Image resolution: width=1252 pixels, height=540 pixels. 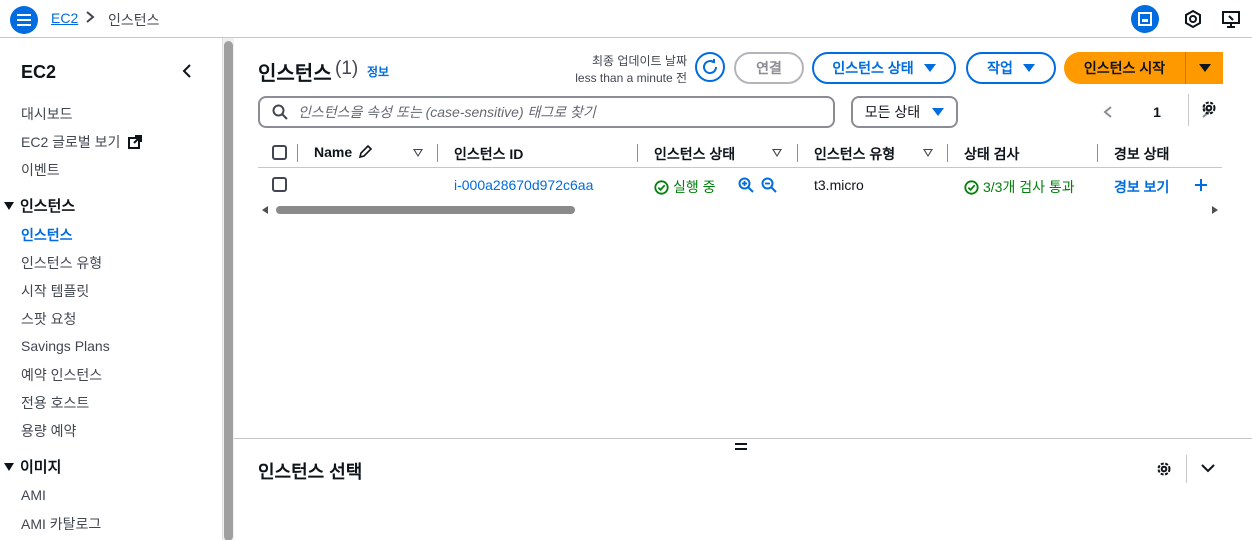 What do you see at coordinates (279, 184) in the screenshot?
I see `row-checkbox` at bounding box center [279, 184].